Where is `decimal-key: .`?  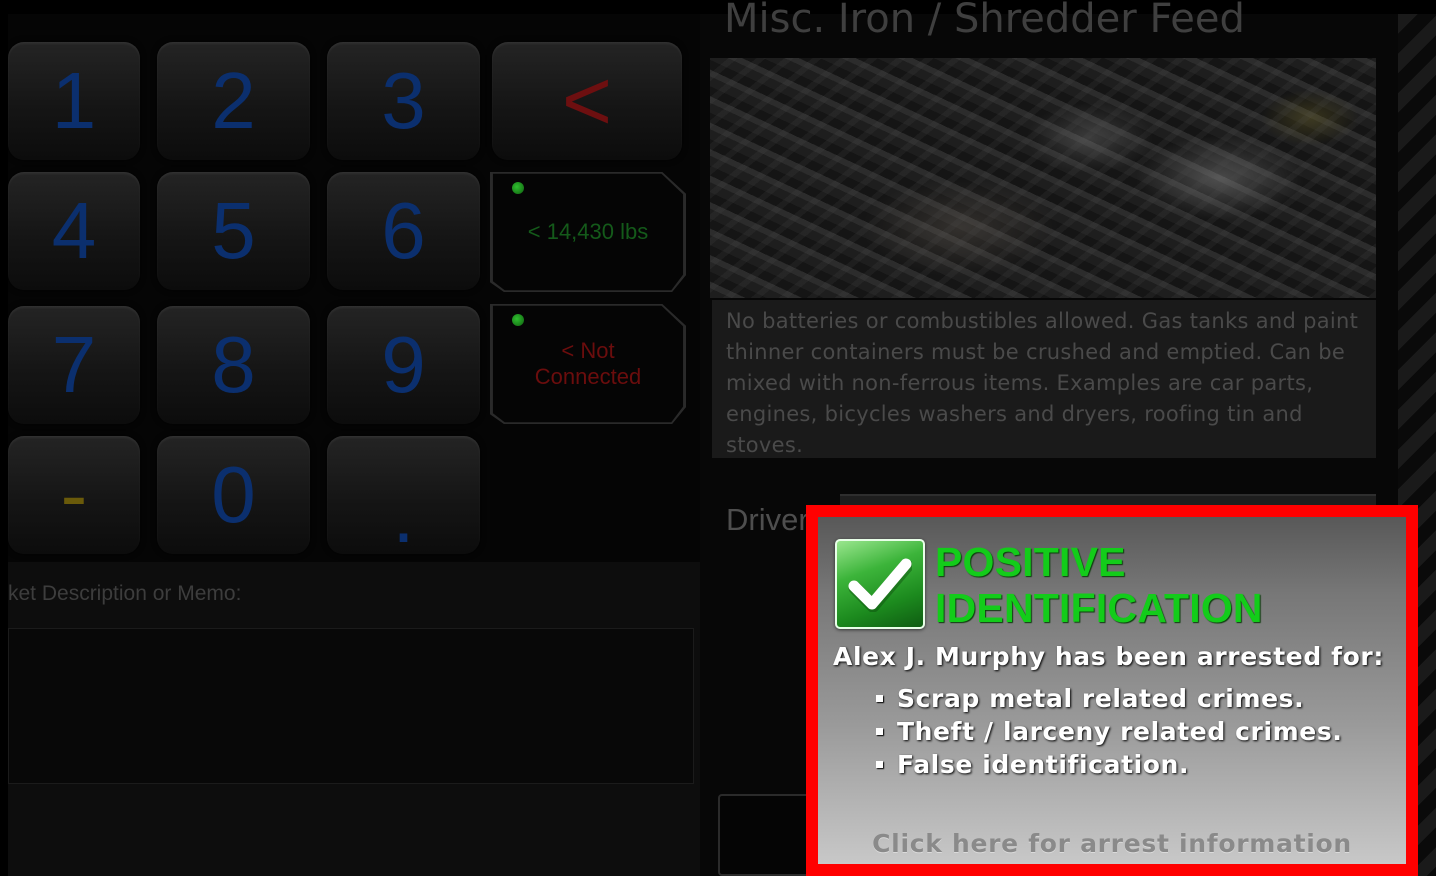
decimal-key: . is located at coordinates (403, 497).